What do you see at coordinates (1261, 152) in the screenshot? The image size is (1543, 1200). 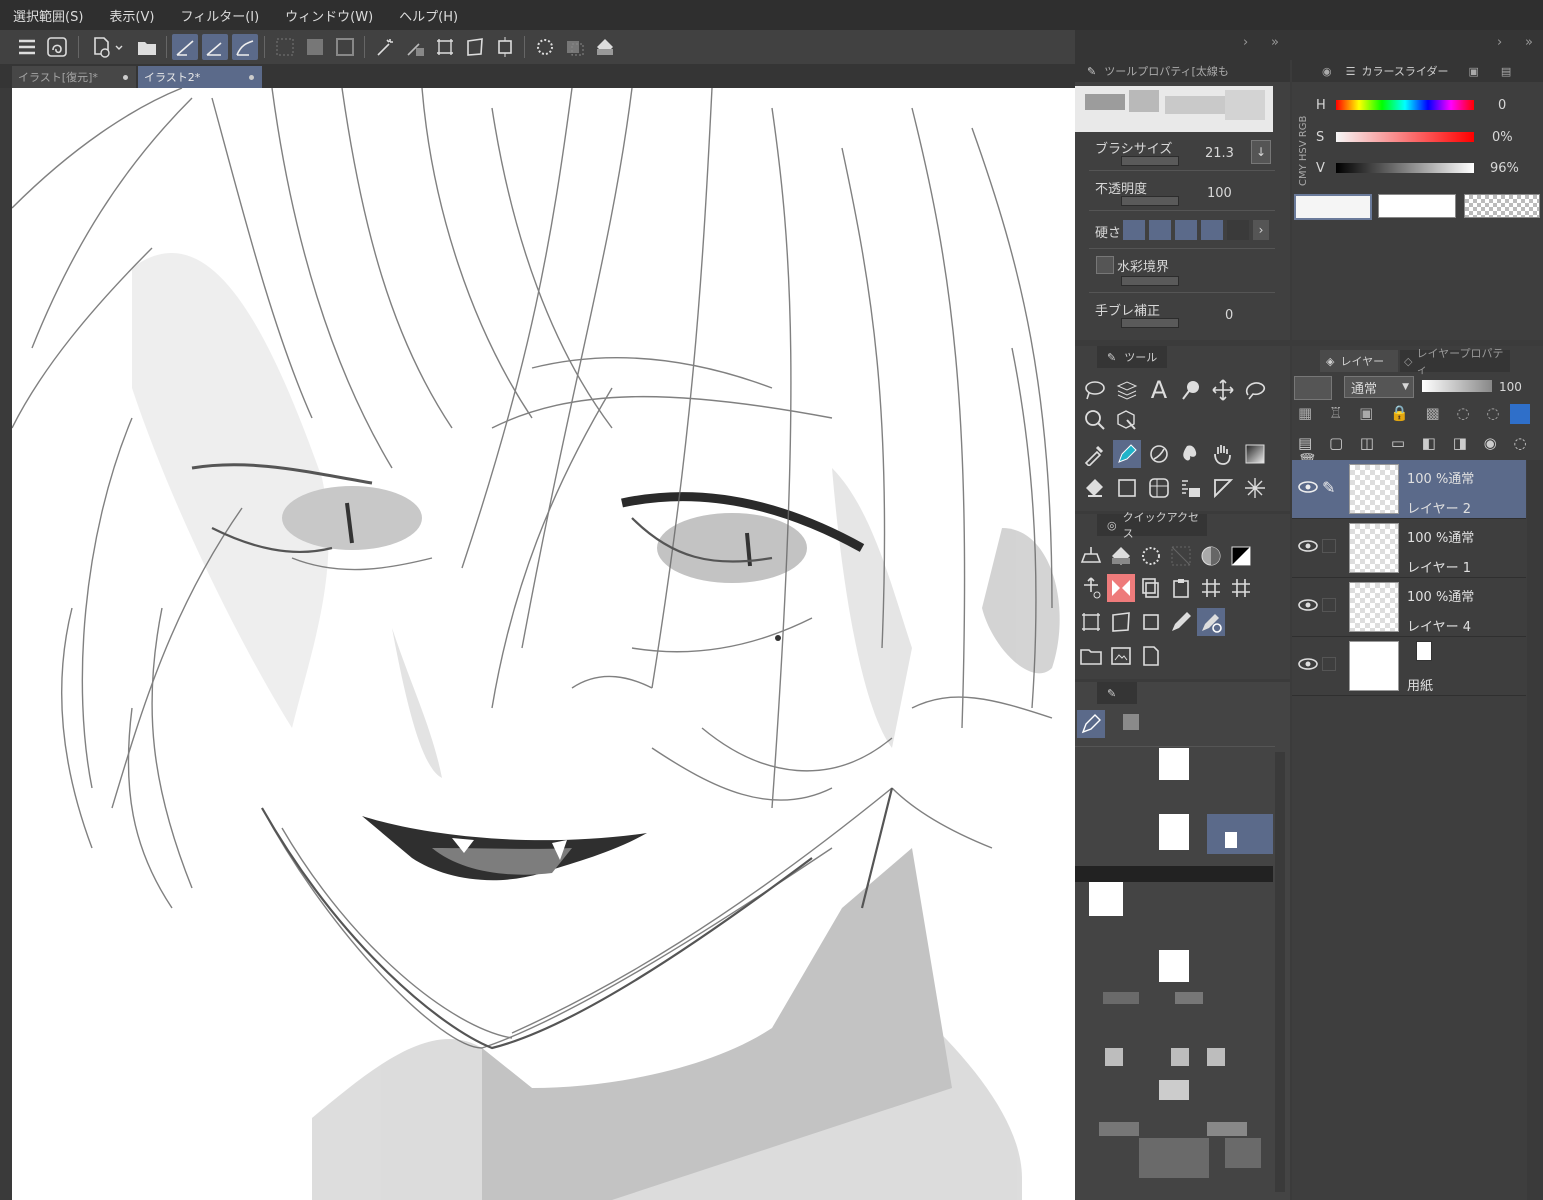 I see `download-icon: ↓` at bounding box center [1261, 152].